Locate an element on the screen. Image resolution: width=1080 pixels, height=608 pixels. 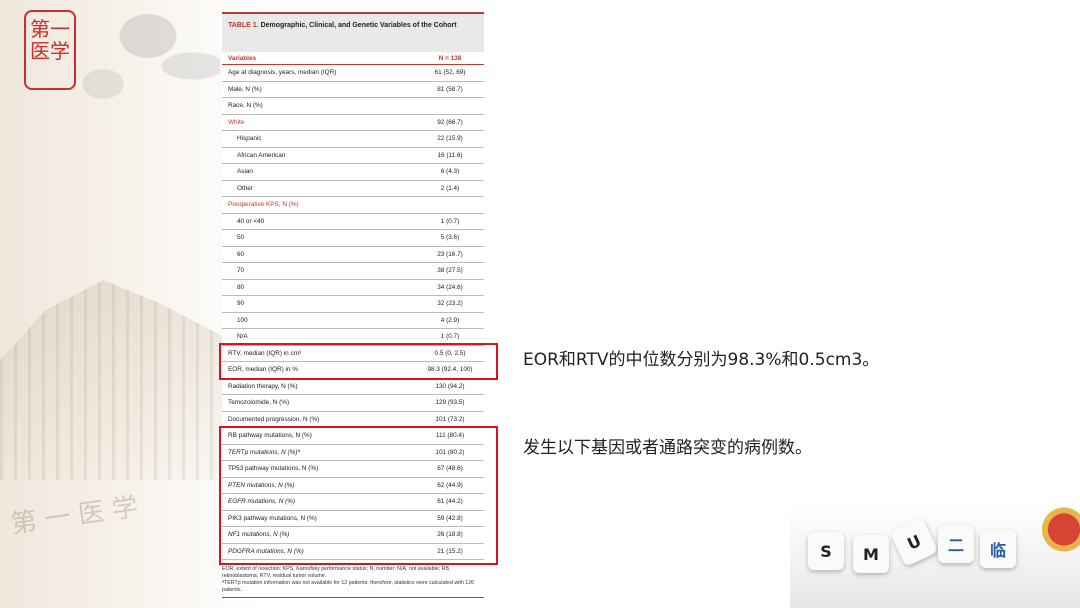
row-label: 90 is located at coordinates (241, 304).